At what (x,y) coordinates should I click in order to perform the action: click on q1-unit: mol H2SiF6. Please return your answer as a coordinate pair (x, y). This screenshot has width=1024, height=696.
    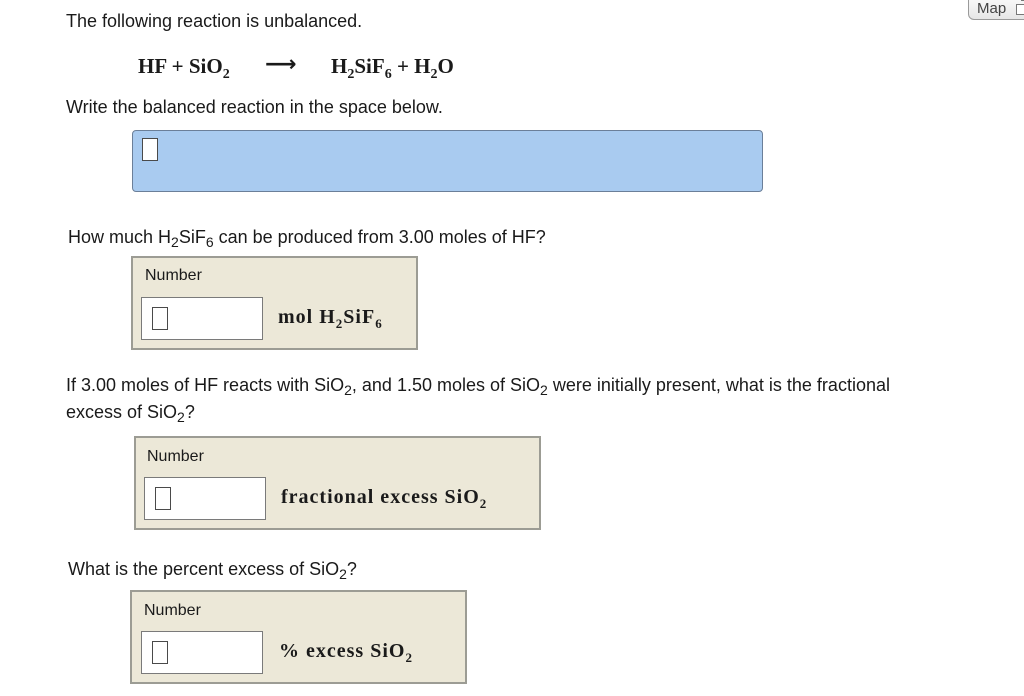
    Looking at the image, I should click on (330, 318).